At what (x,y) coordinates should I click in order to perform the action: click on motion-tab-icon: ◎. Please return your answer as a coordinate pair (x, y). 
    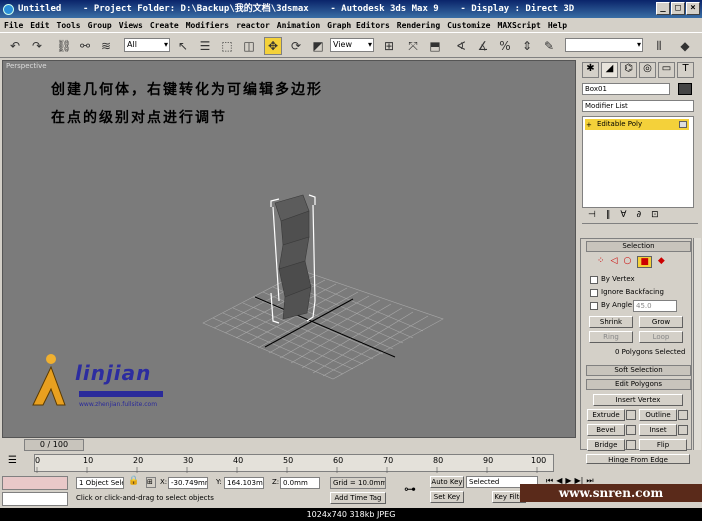
    Looking at the image, I should click on (647, 70).